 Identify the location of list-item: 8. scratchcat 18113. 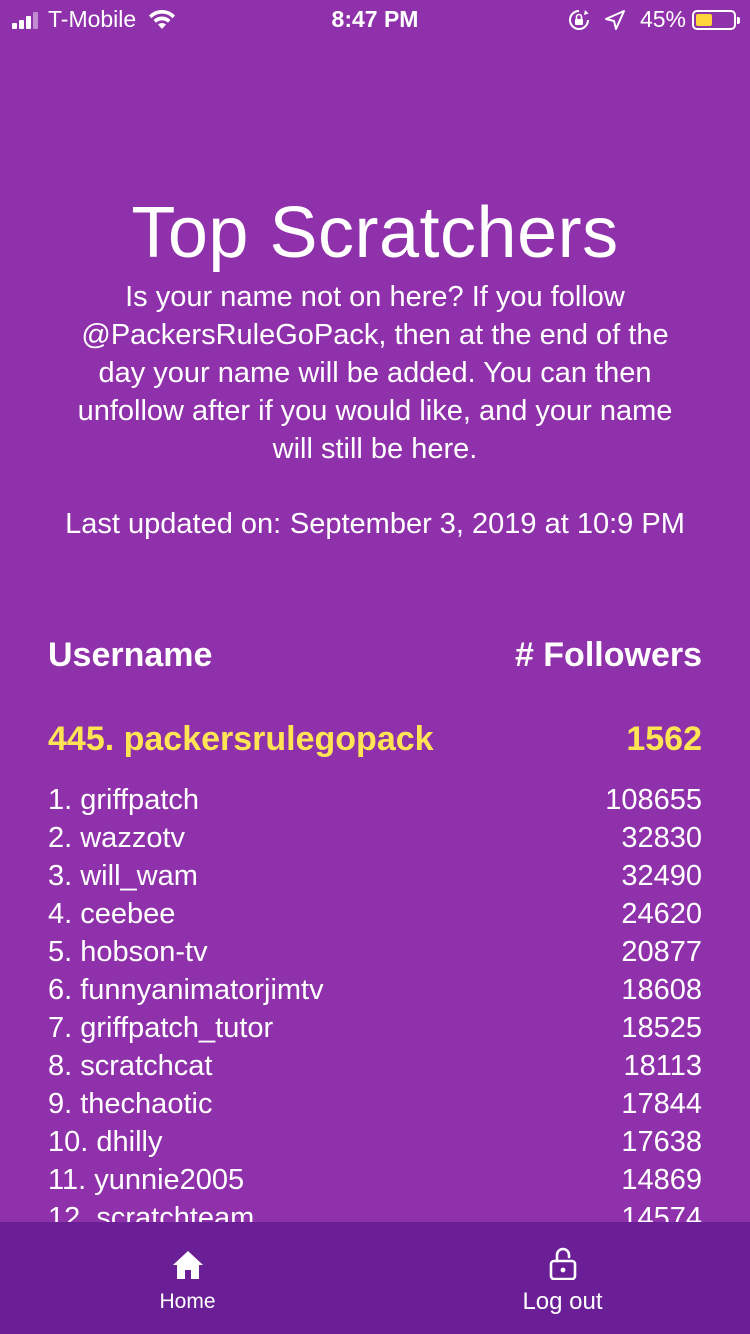
(375, 1066).